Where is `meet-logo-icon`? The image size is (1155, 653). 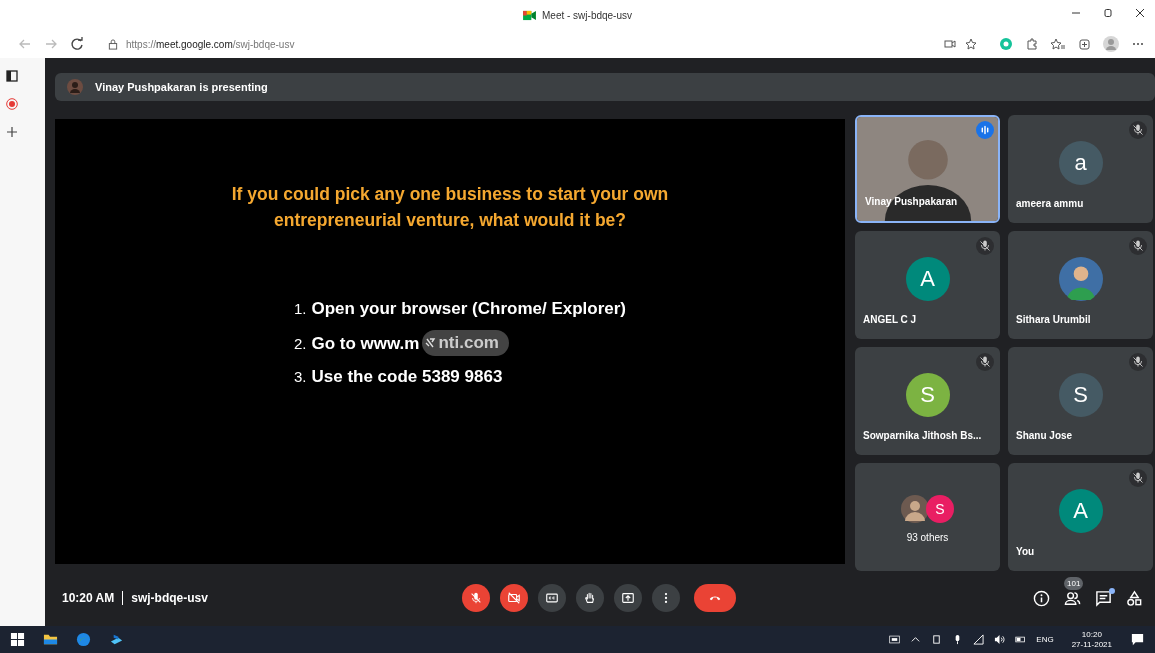
meet-logo-icon is located at coordinates (529, 15).